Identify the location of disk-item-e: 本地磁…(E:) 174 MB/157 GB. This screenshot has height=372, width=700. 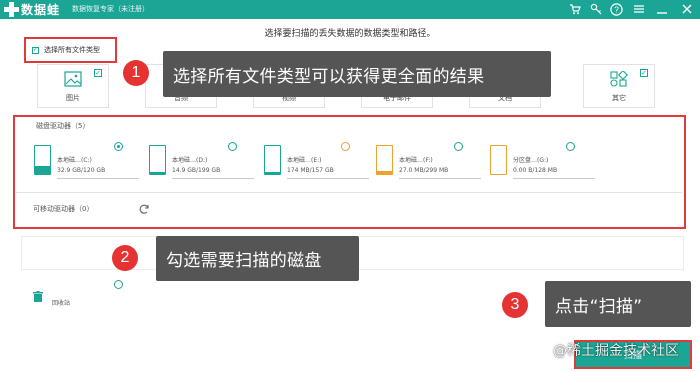
(315, 163).